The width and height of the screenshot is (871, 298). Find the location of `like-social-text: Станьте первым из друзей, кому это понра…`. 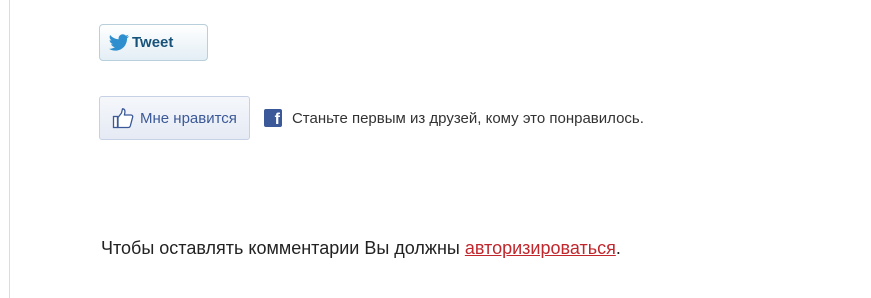

like-social-text: Станьте первым из друзей, кому это понра… is located at coordinates (467, 118).